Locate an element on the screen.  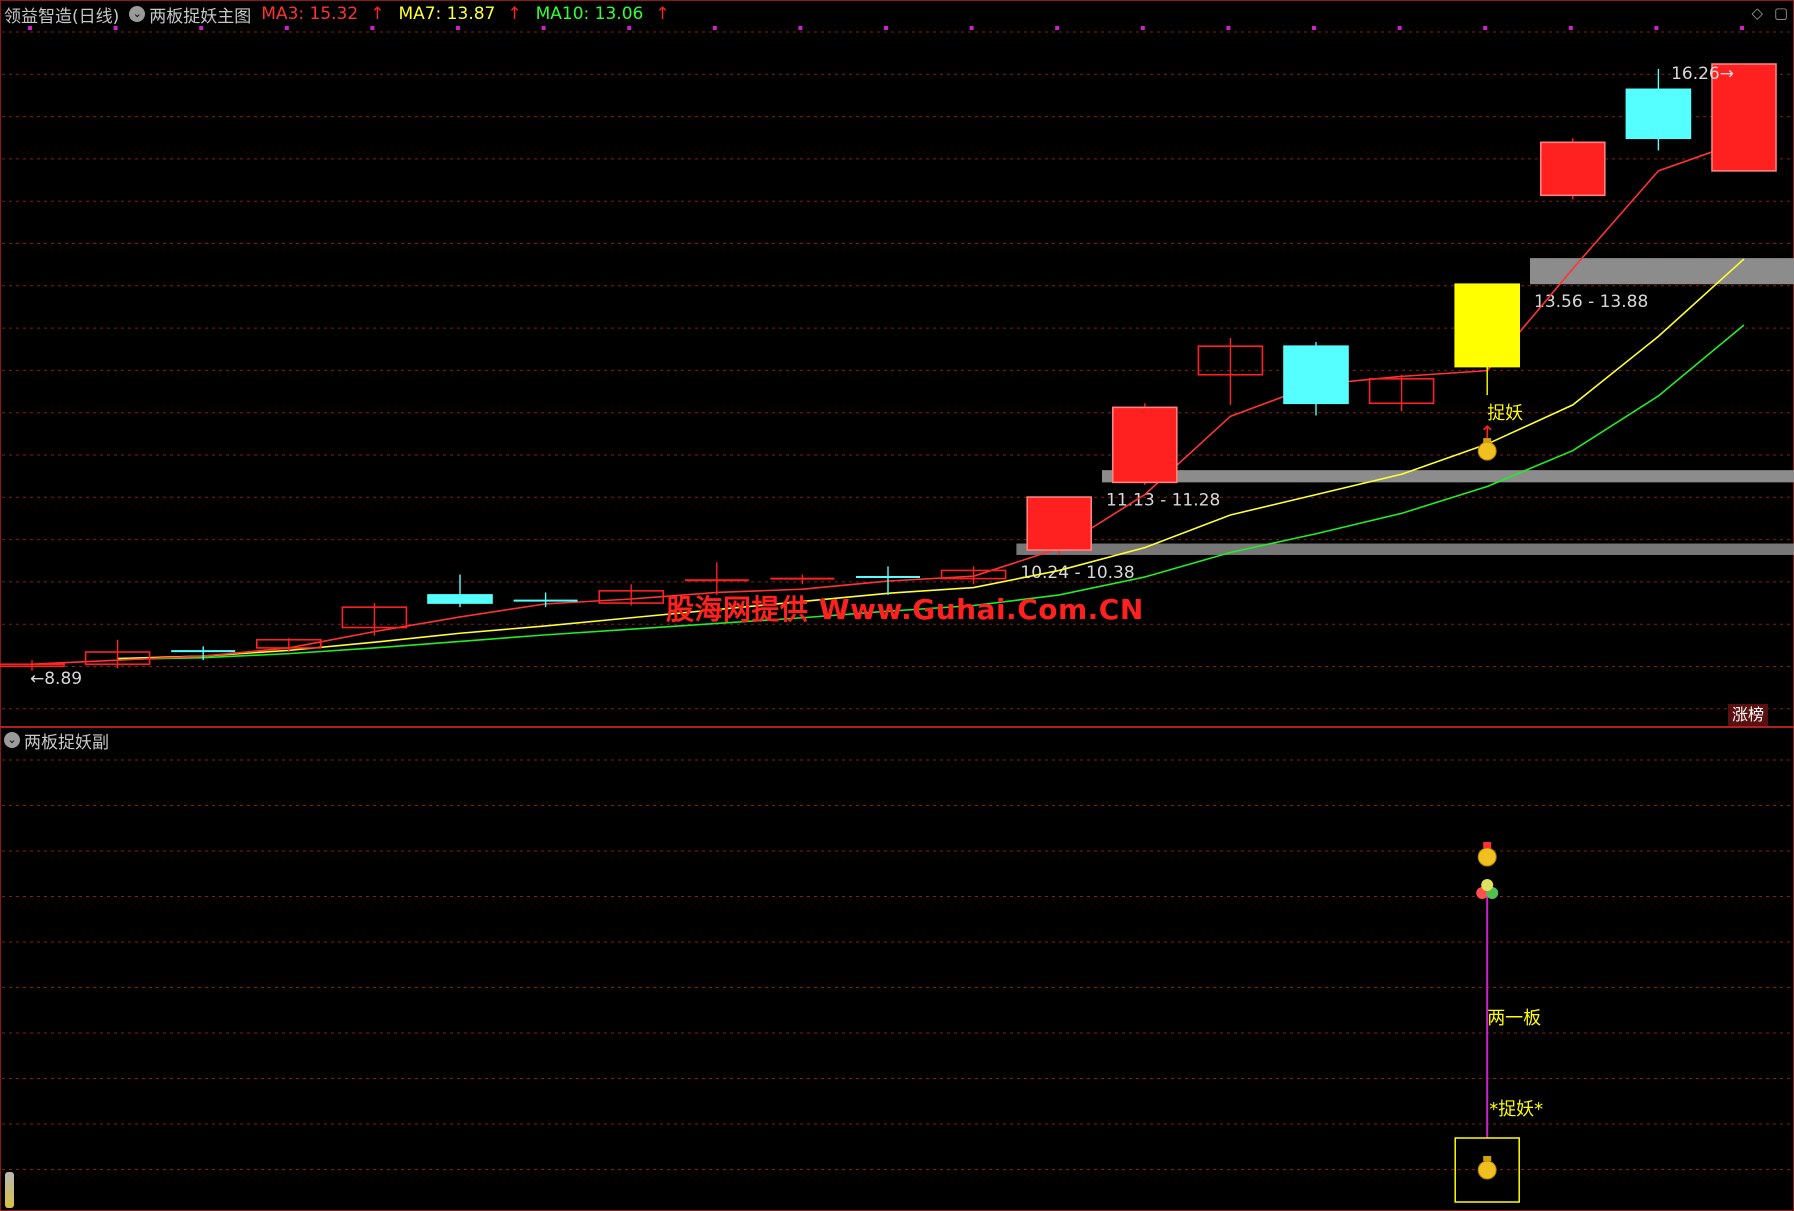
signal-balls-icon is located at coordinates (1487, 889).